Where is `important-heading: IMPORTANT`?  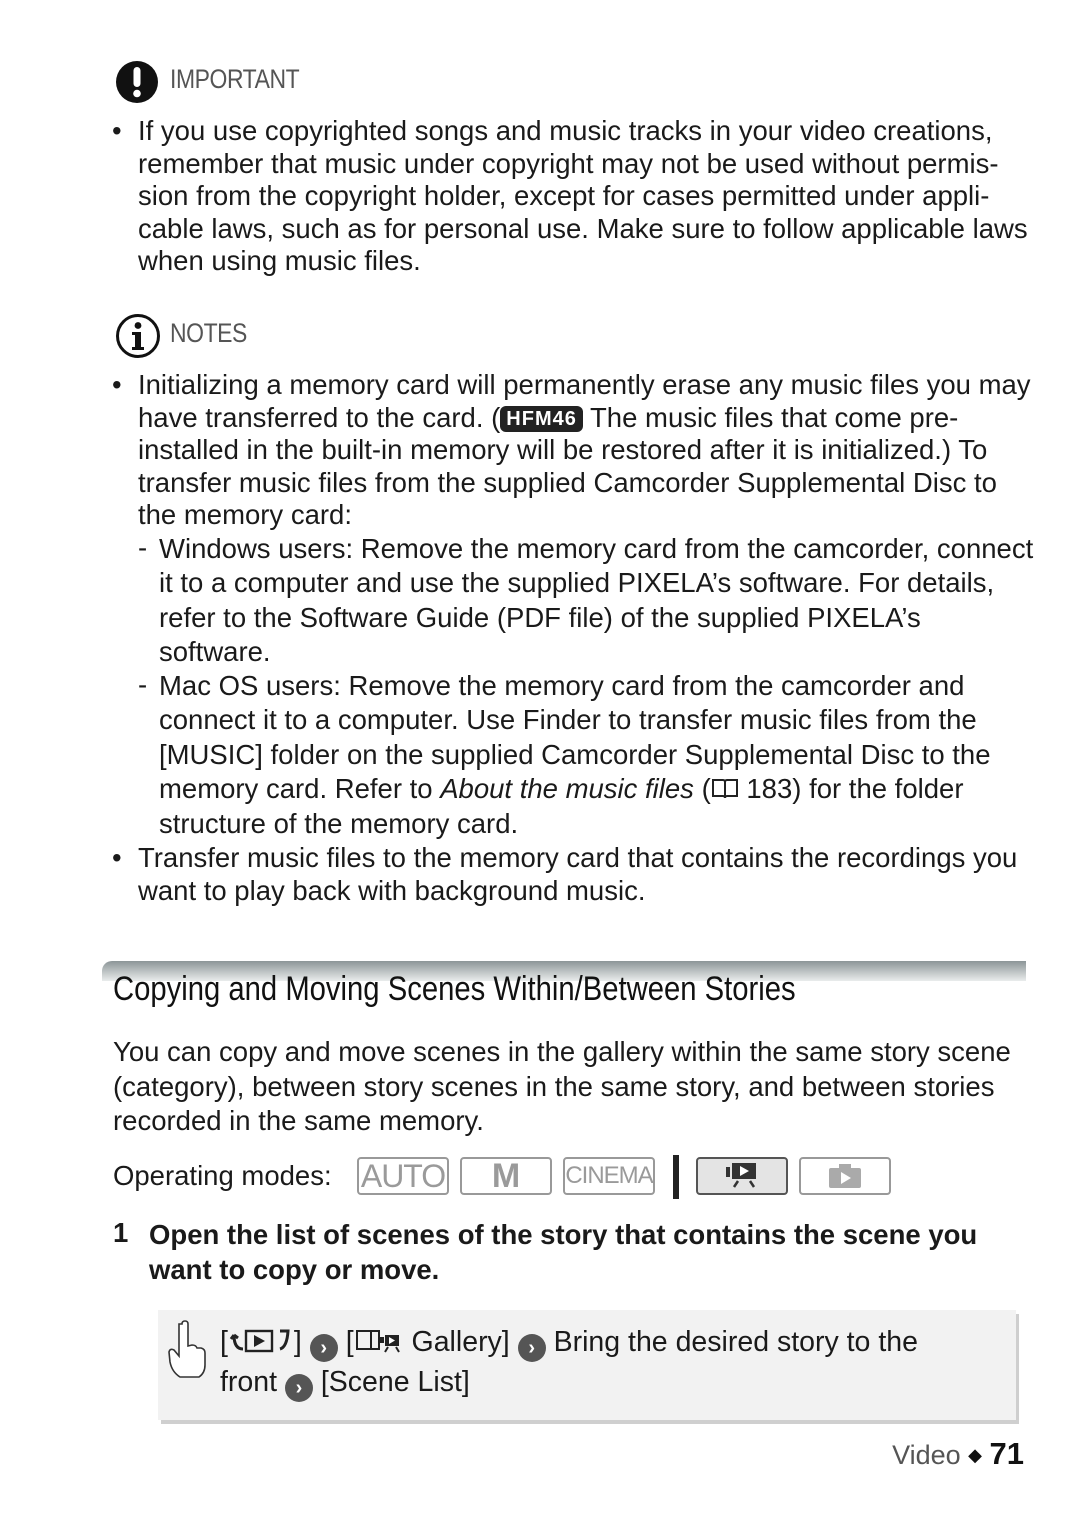
important-heading: IMPORTANT is located at coordinates (235, 79).